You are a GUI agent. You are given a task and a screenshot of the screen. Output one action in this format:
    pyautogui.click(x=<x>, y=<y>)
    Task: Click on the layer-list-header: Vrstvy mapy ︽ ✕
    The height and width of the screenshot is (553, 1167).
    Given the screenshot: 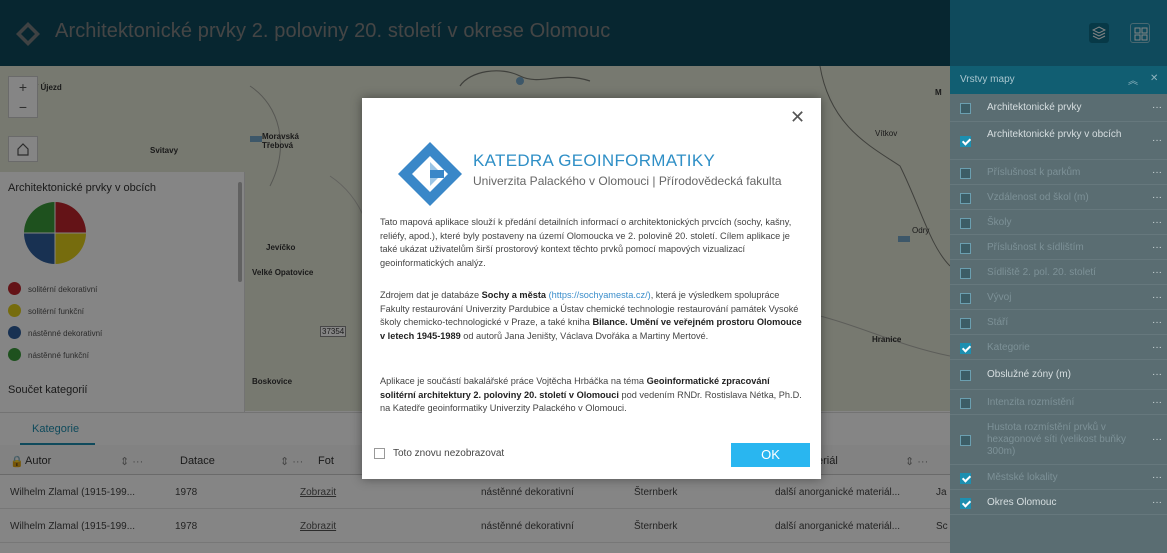 What is the action you would take?
    pyautogui.click(x=1058, y=80)
    